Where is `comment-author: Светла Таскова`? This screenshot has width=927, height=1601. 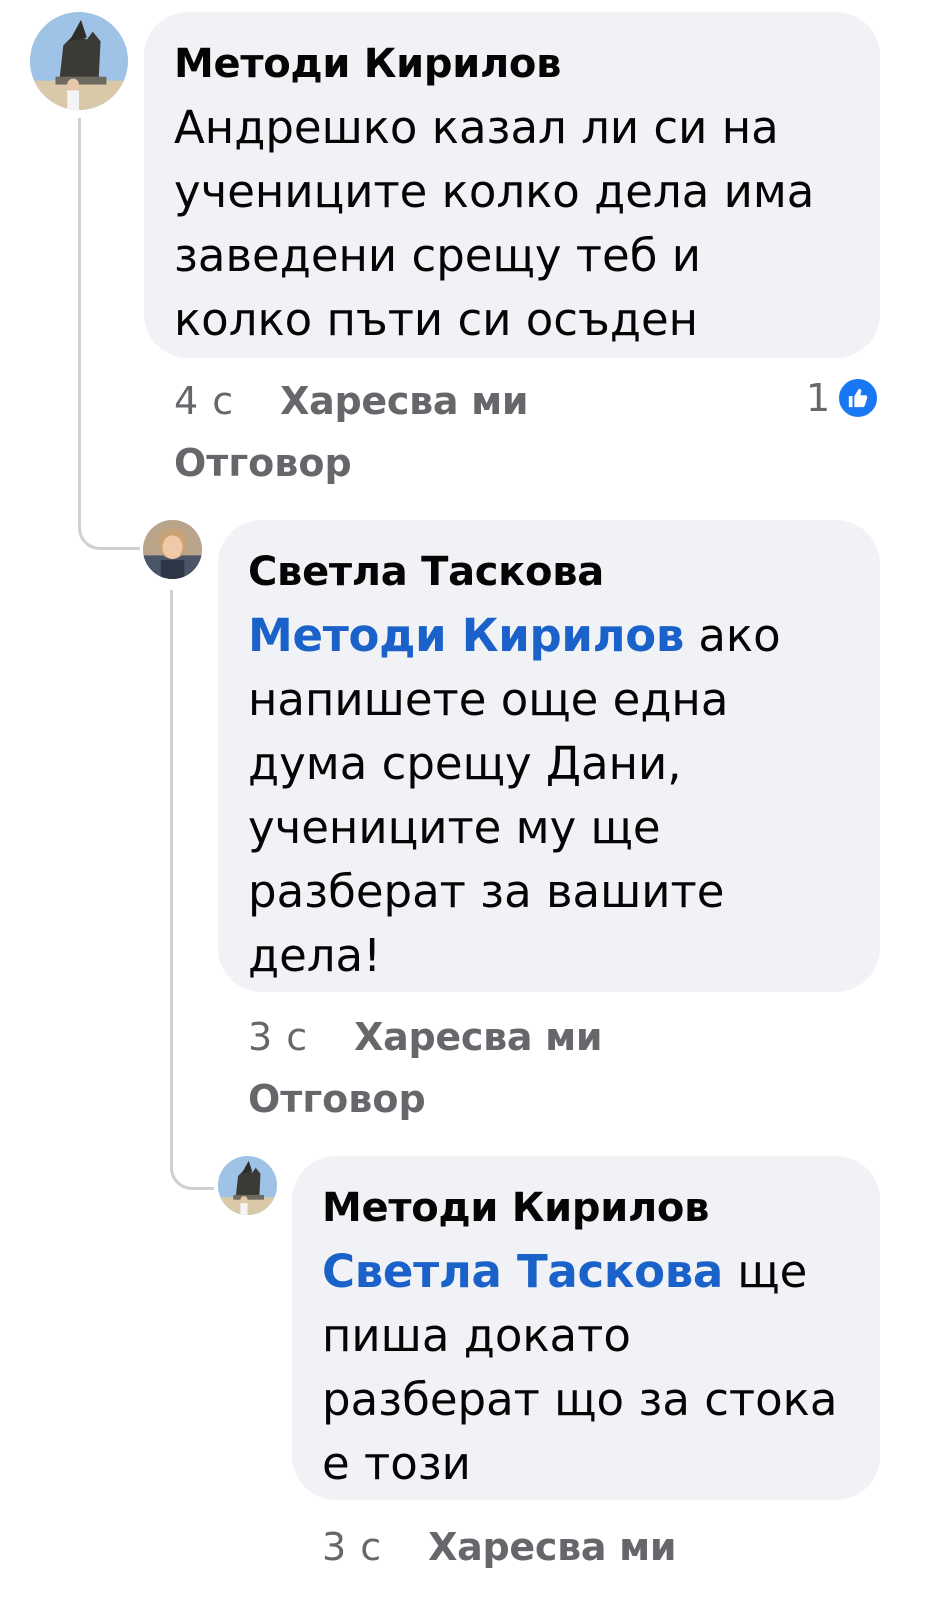 comment-author: Светла Таскова is located at coordinates (549, 572).